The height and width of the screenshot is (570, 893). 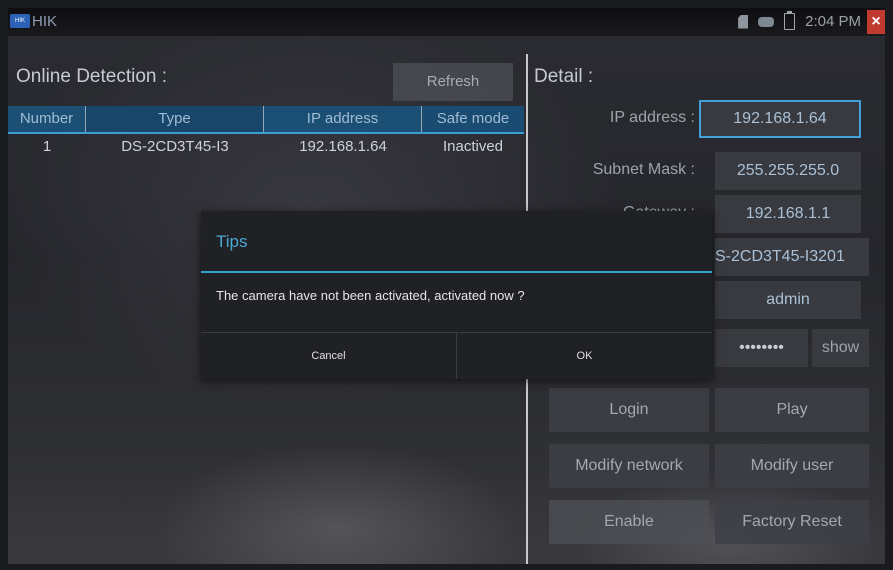 What do you see at coordinates (840, 348) in the screenshot?
I see `show-password-button: show` at bounding box center [840, 348].